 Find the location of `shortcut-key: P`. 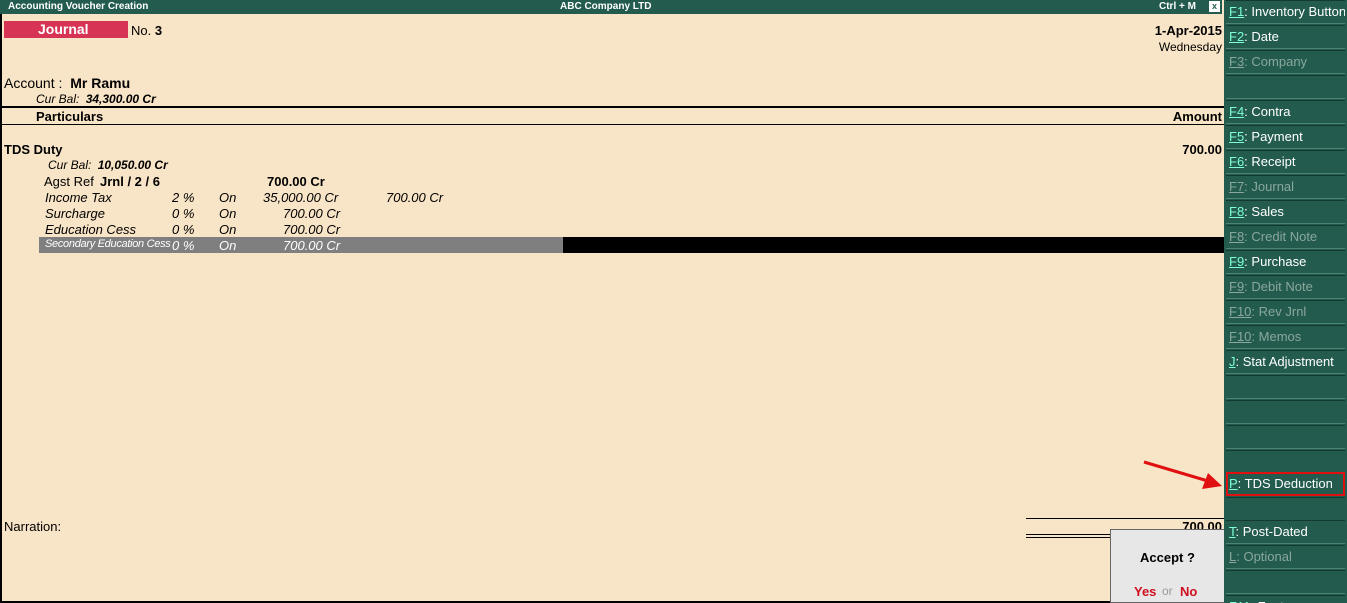

shortcut-key: P is located at coordinates (1233, 483).